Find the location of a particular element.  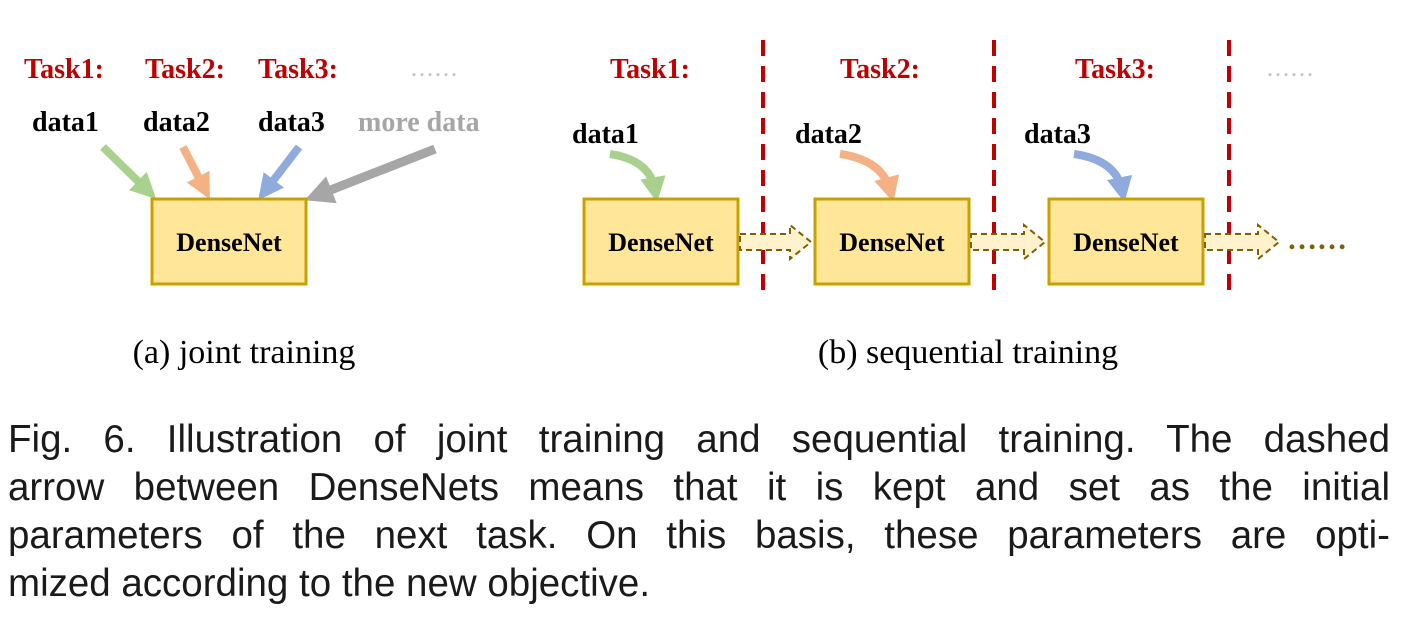

panel-a-more-data-label: more data is located at coordinates (419, 122).